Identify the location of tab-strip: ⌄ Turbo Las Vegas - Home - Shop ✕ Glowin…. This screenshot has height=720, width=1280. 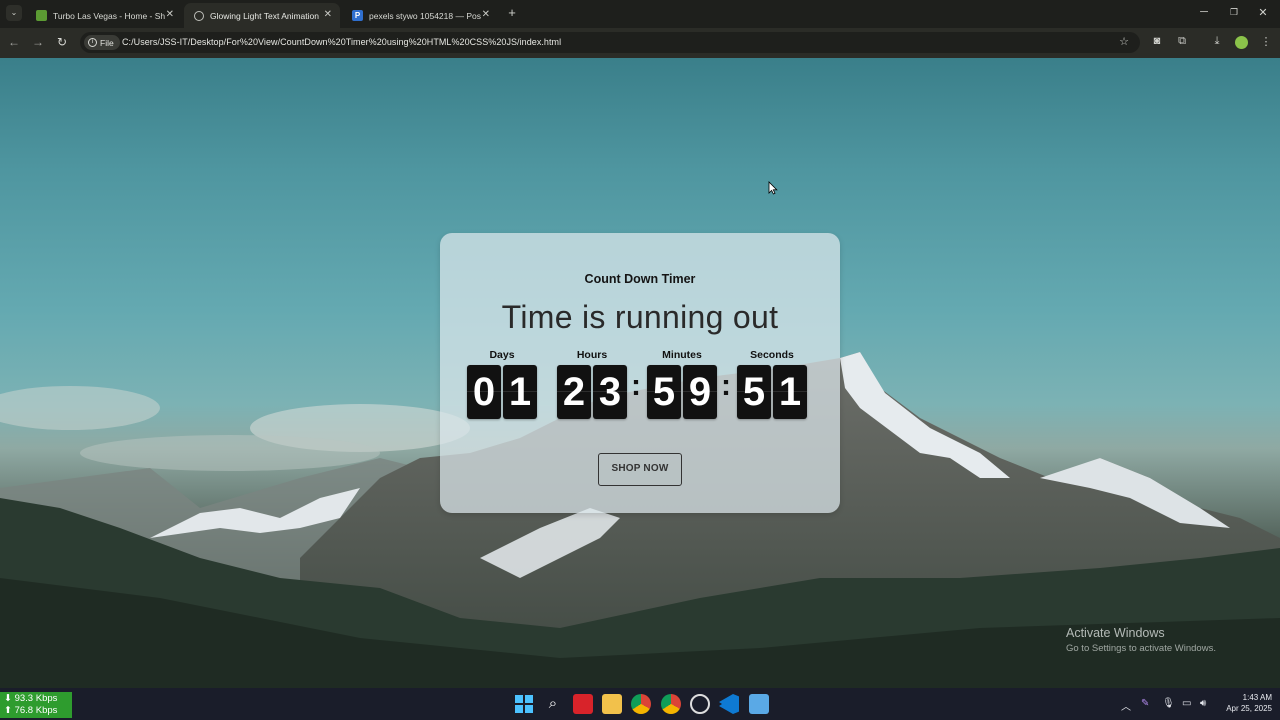
(640, 14).